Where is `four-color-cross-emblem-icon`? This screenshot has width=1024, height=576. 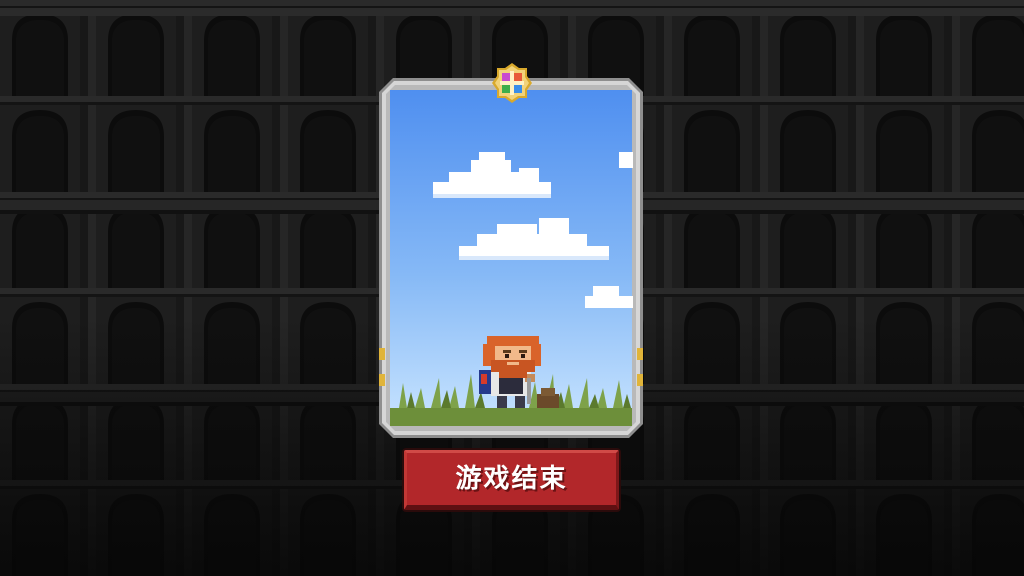
four-color-cross-emblem-icon is located at coordinates (512, 83).